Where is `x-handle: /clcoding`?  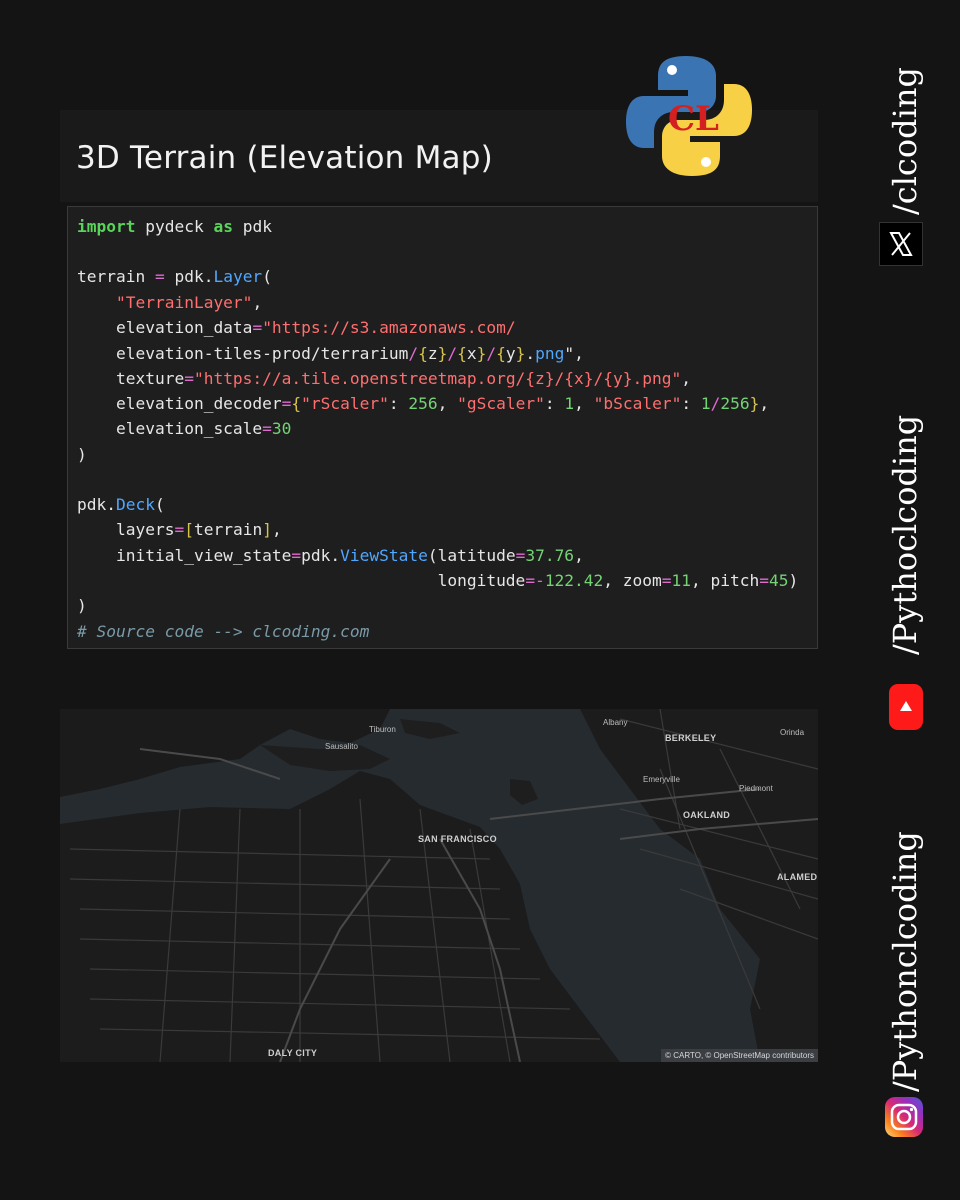 x-handle: /clcoding is located at coordinates (905, 141).